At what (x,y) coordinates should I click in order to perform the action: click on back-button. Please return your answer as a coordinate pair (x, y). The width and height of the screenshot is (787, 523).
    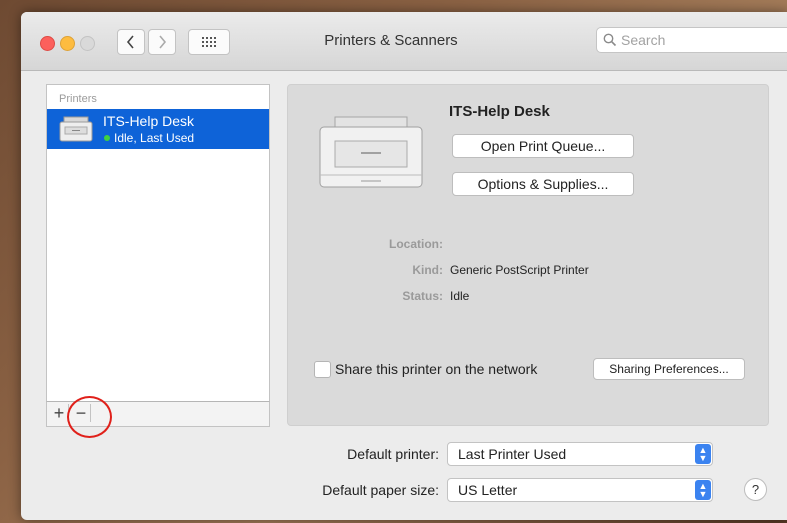
    Looking at the image, I should click on (131, 42).